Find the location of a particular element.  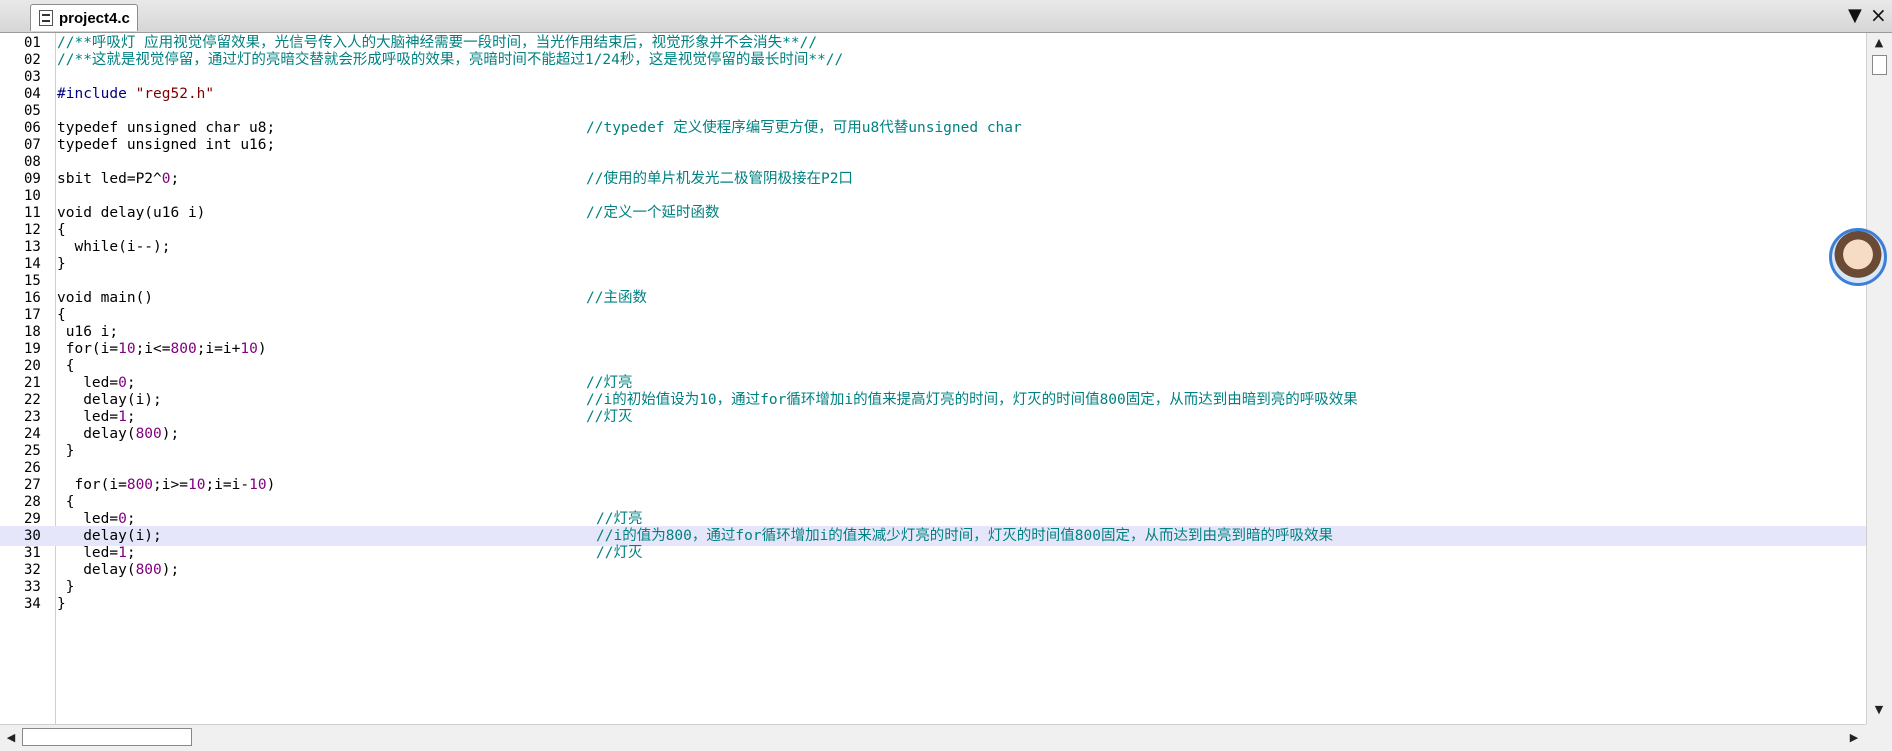

code-text: } is located at coordinates (61, 604).